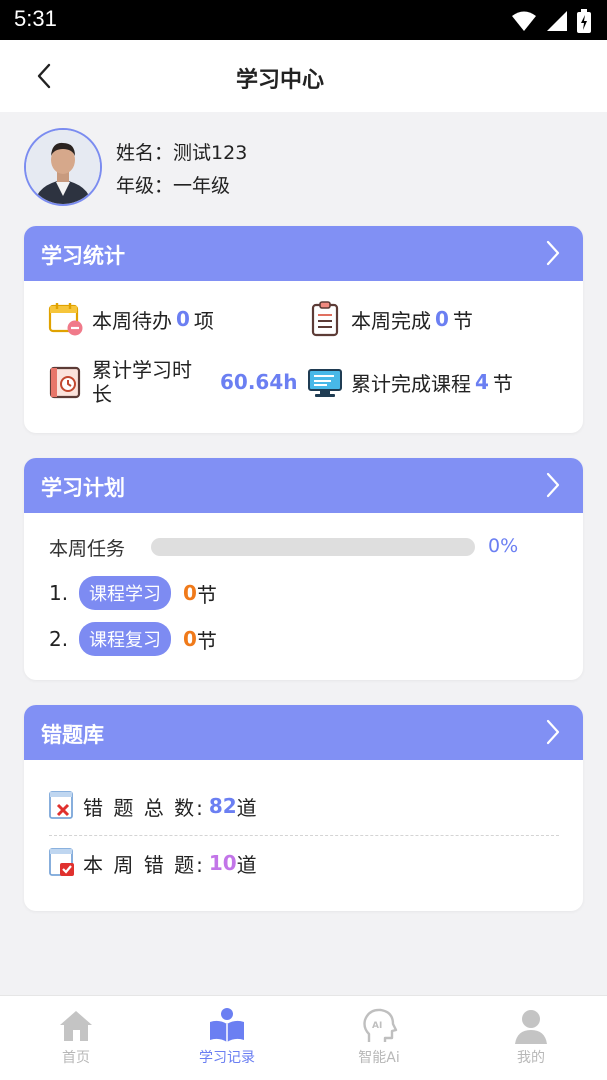 The height and width of the screenshot is (1080, 607). What do you see at coordinates (203, 320) in the screenshot?
I see `week-todo-unit: 项` at bounding box center [203, 320].